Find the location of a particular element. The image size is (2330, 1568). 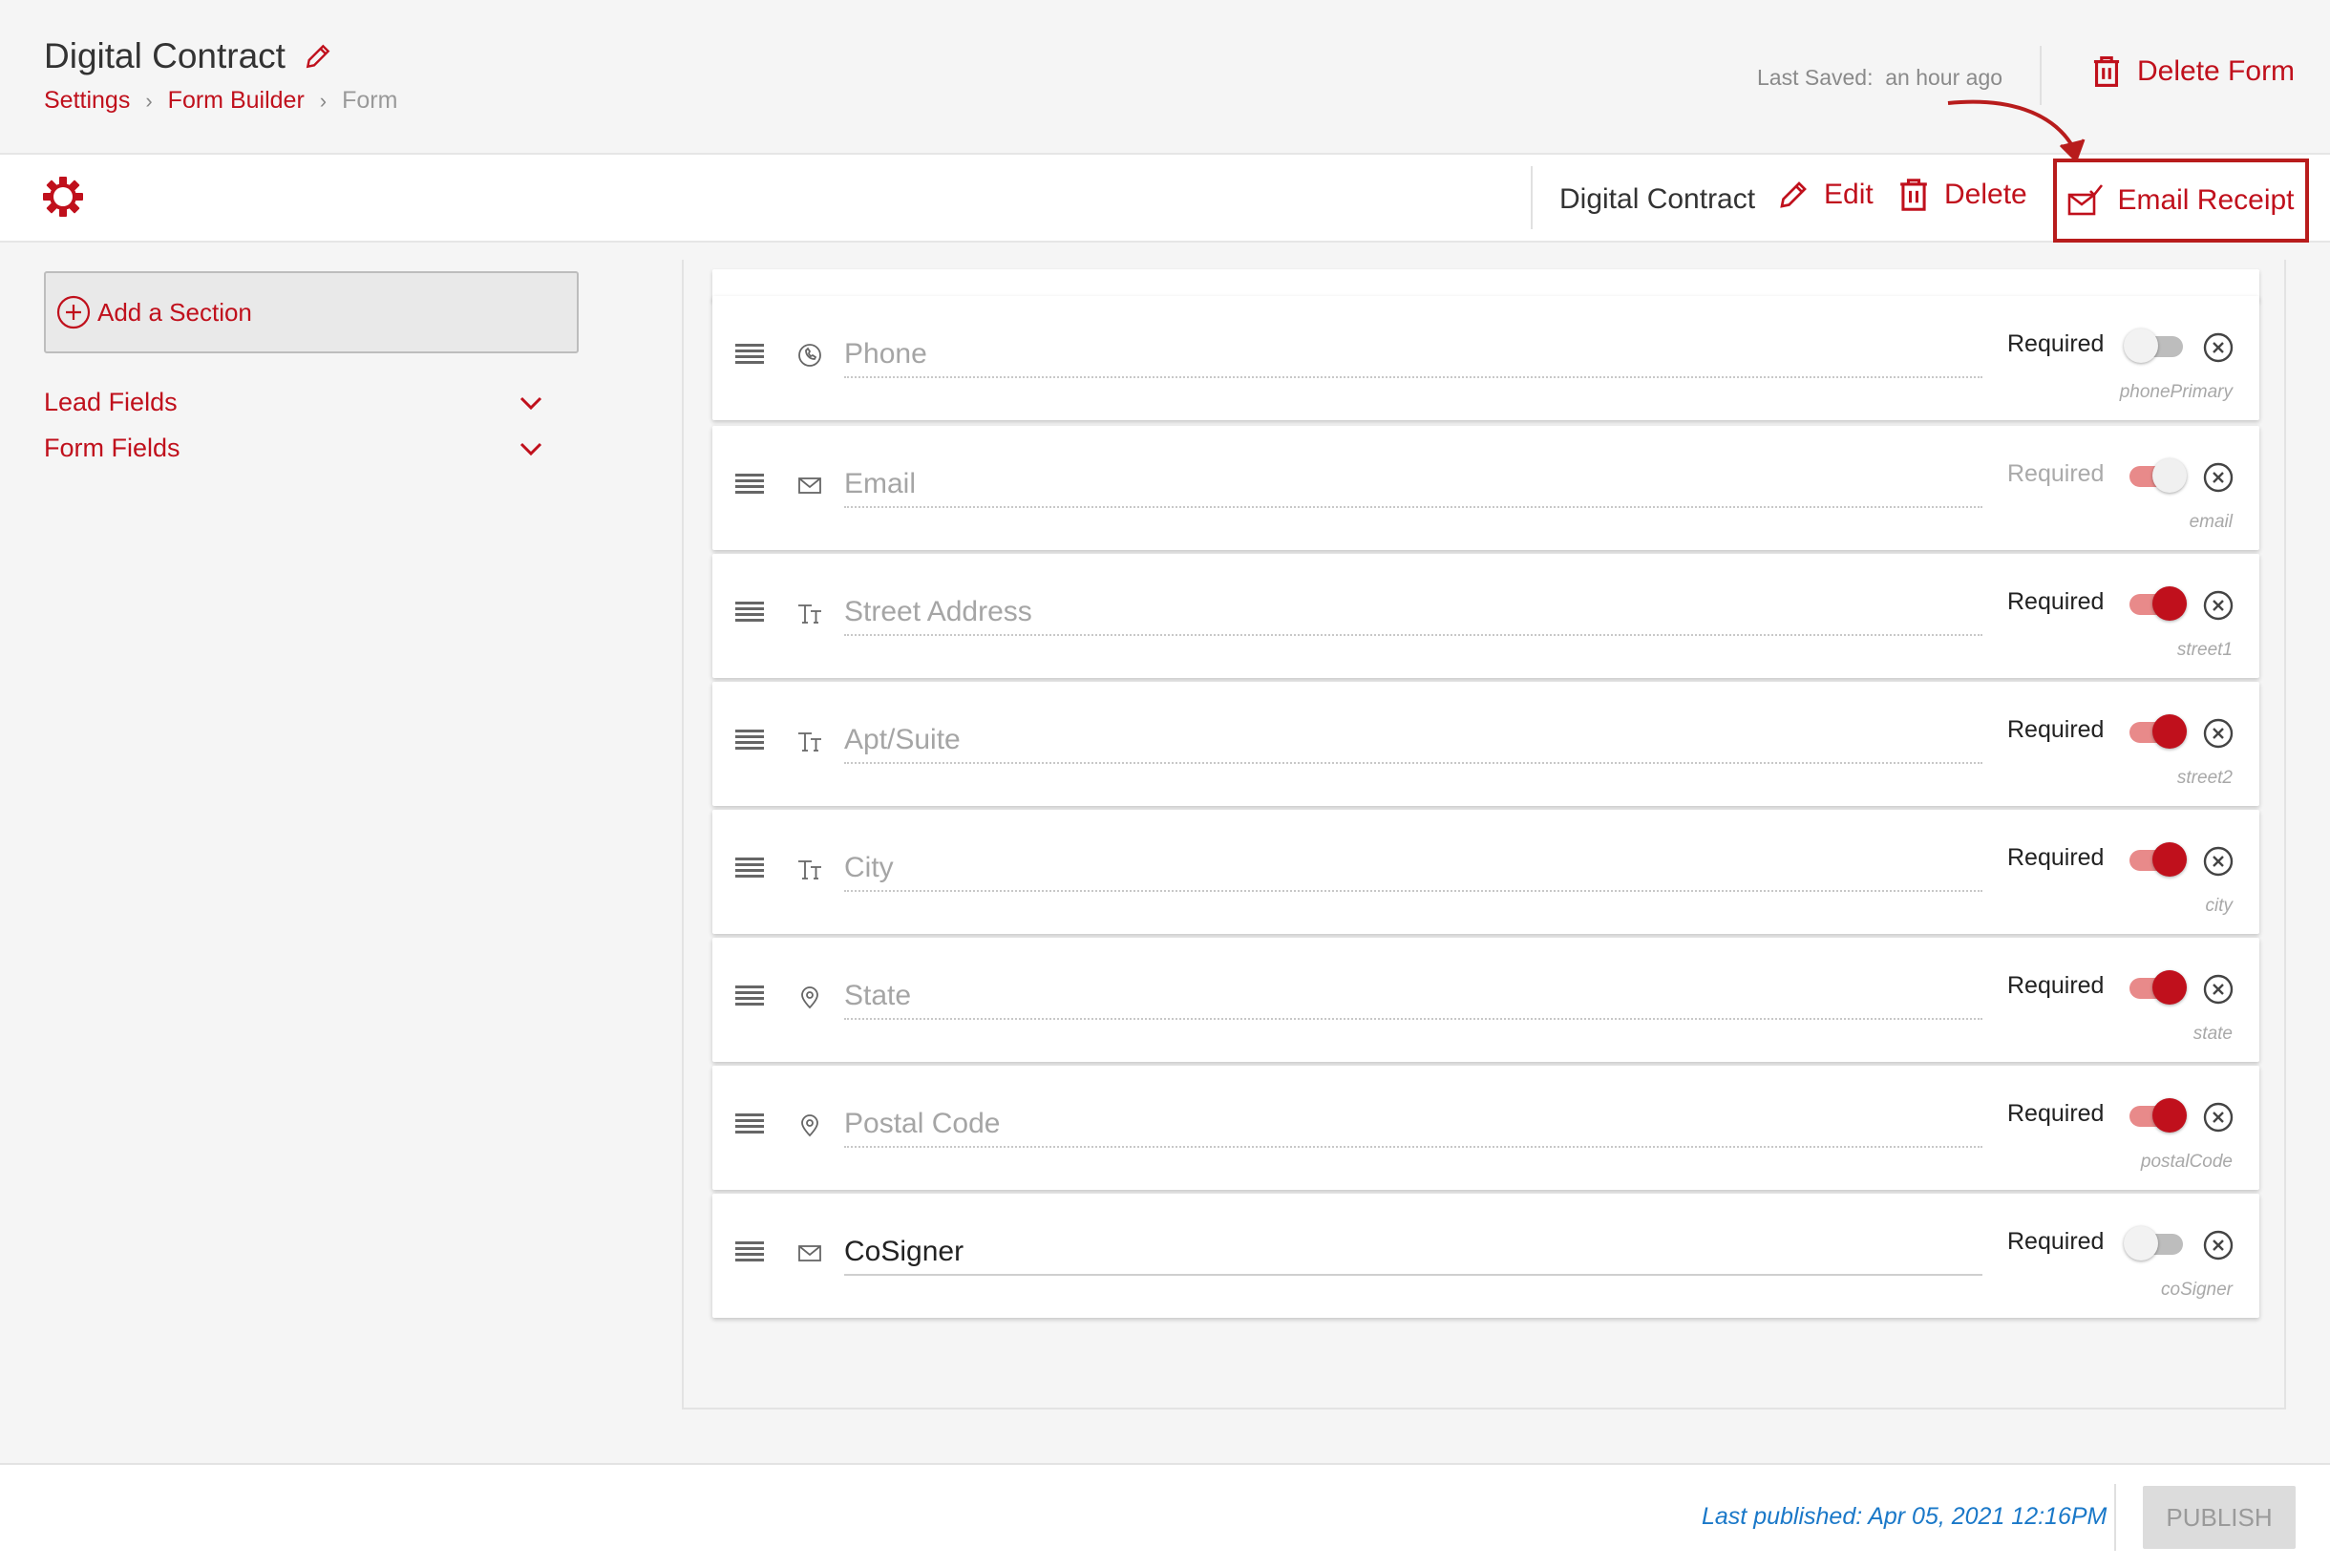

location-pin-icon is located at coordinates (810, 1125).